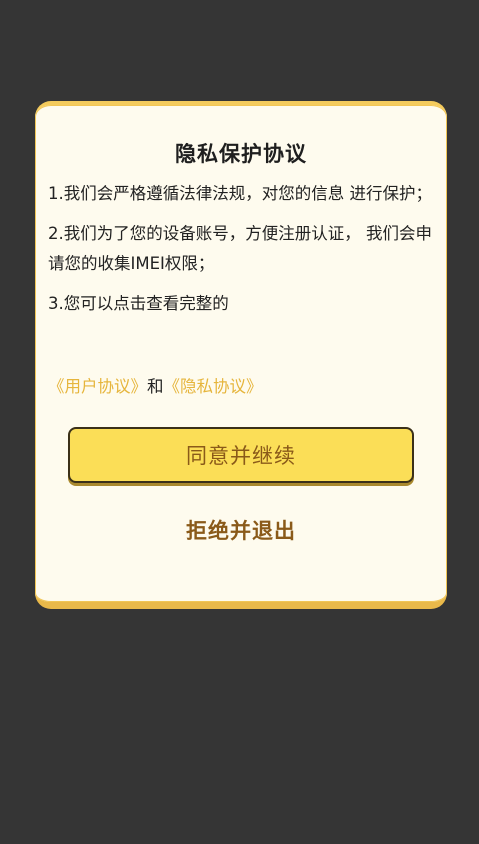 The width and height of the screenshot is (479, 844). I want to click on paragraph-3: 3.您可以点击查看完整的, so click(138, 303).